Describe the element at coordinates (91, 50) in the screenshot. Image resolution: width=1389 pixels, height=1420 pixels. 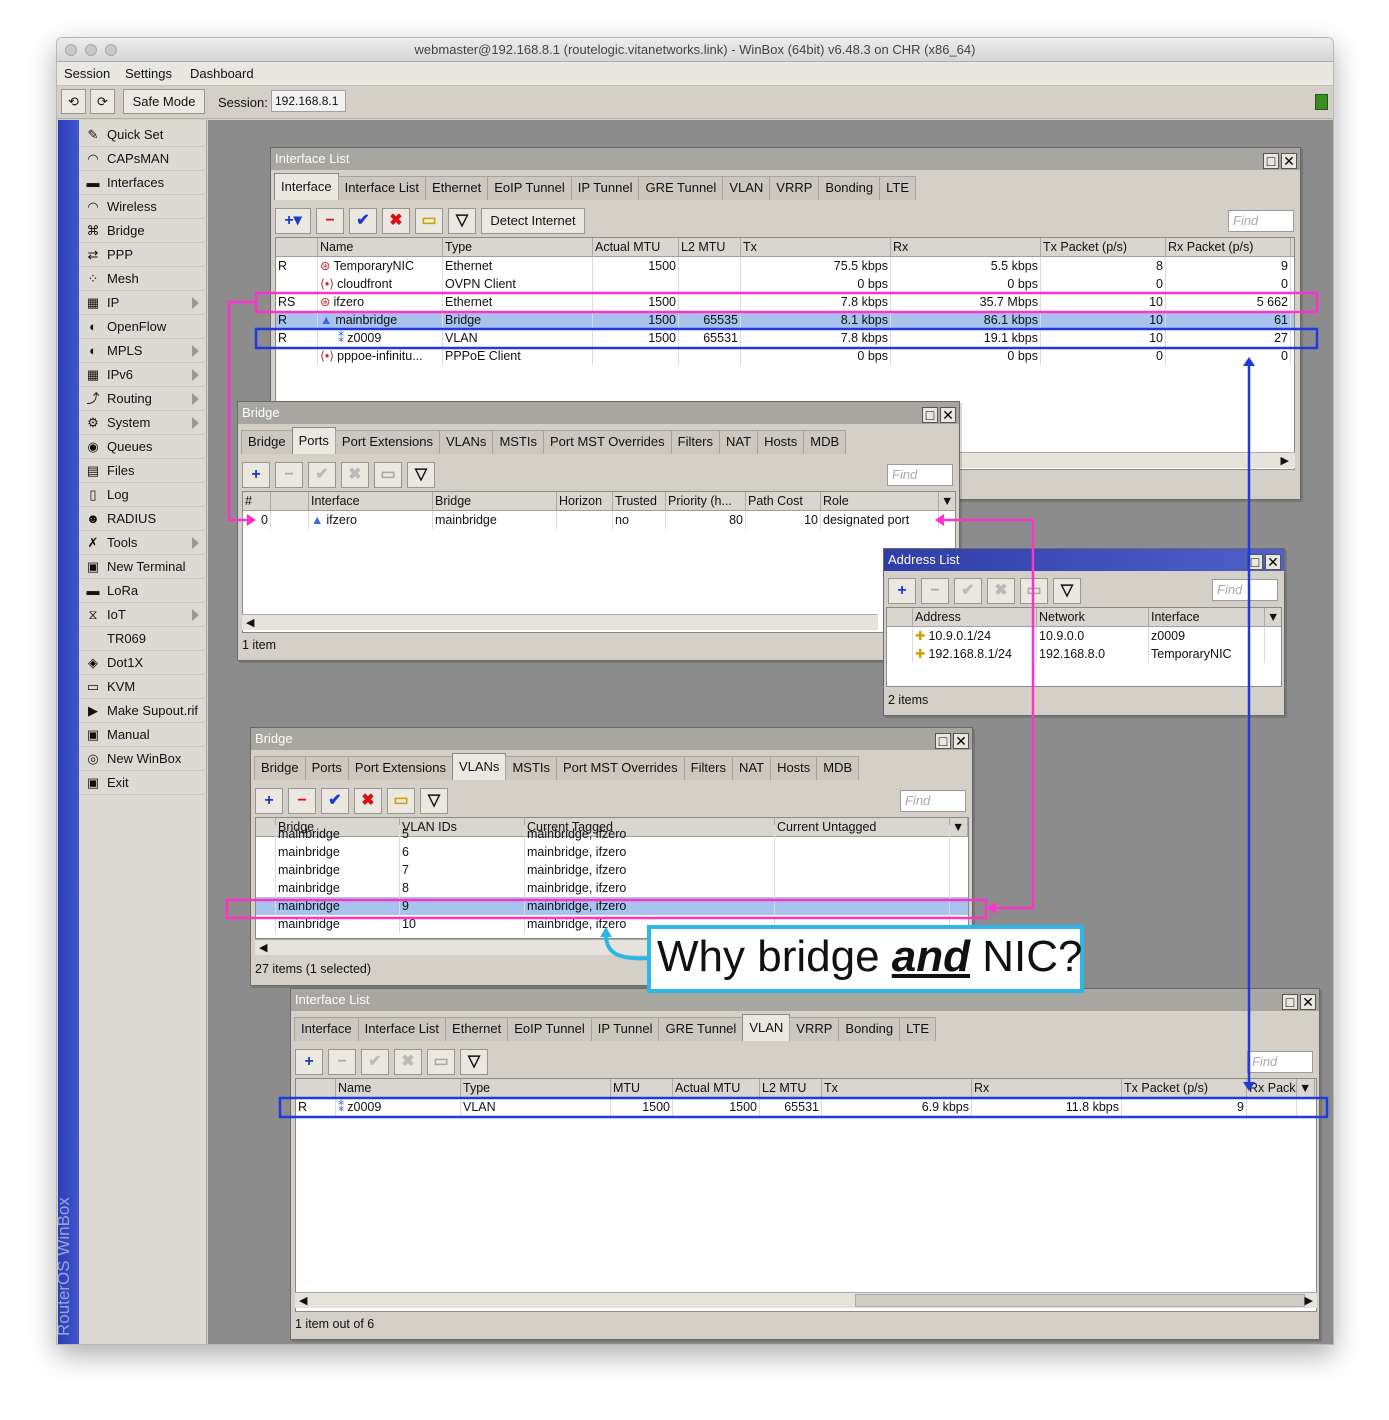
I see `minimize-traffic-light` at that location.